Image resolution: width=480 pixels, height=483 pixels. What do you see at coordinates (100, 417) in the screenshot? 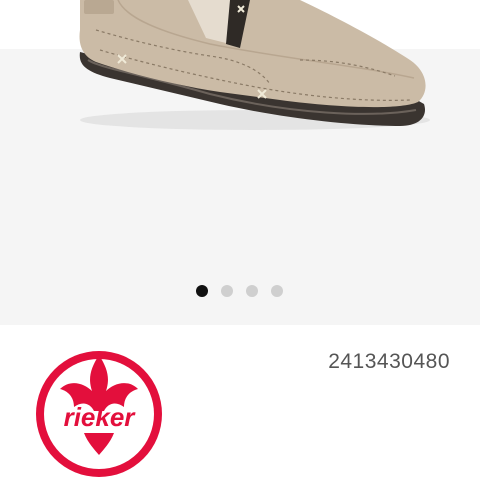
I see `svg-text: rieker` at bounding box center [100, 417].